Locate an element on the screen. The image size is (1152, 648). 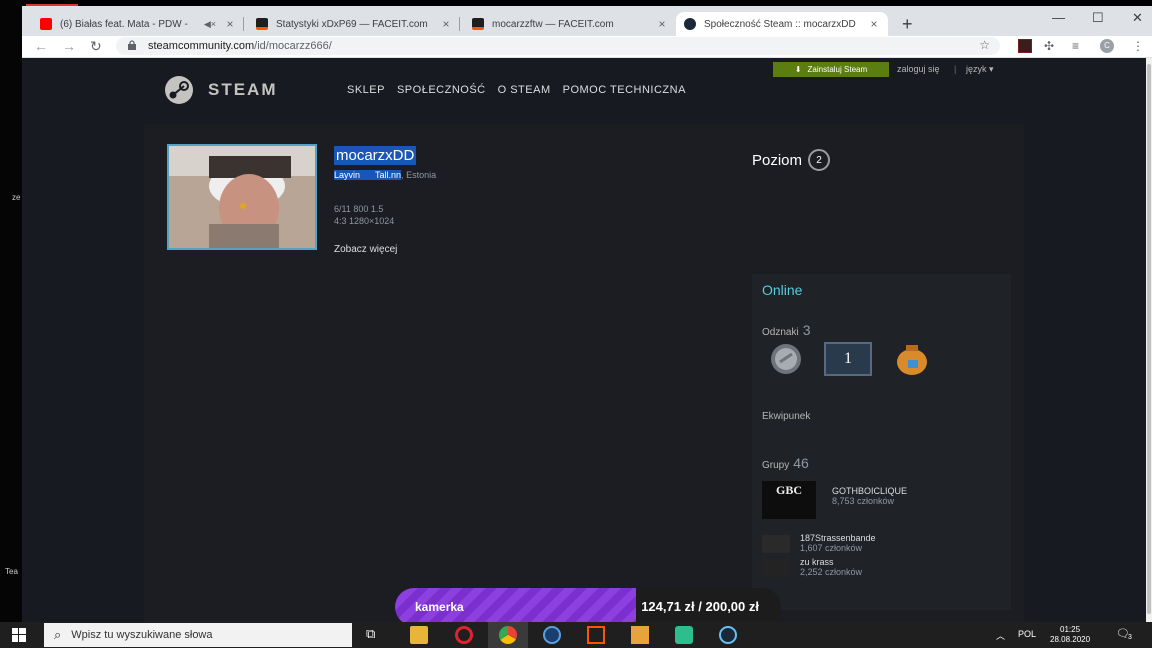
maximize-button: ☐ is located at coordinates (1098, 18).